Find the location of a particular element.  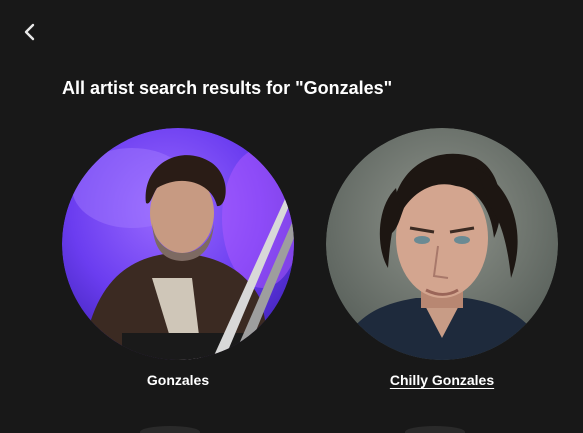

chevron-left-icon is located at coordinates (29, 32).